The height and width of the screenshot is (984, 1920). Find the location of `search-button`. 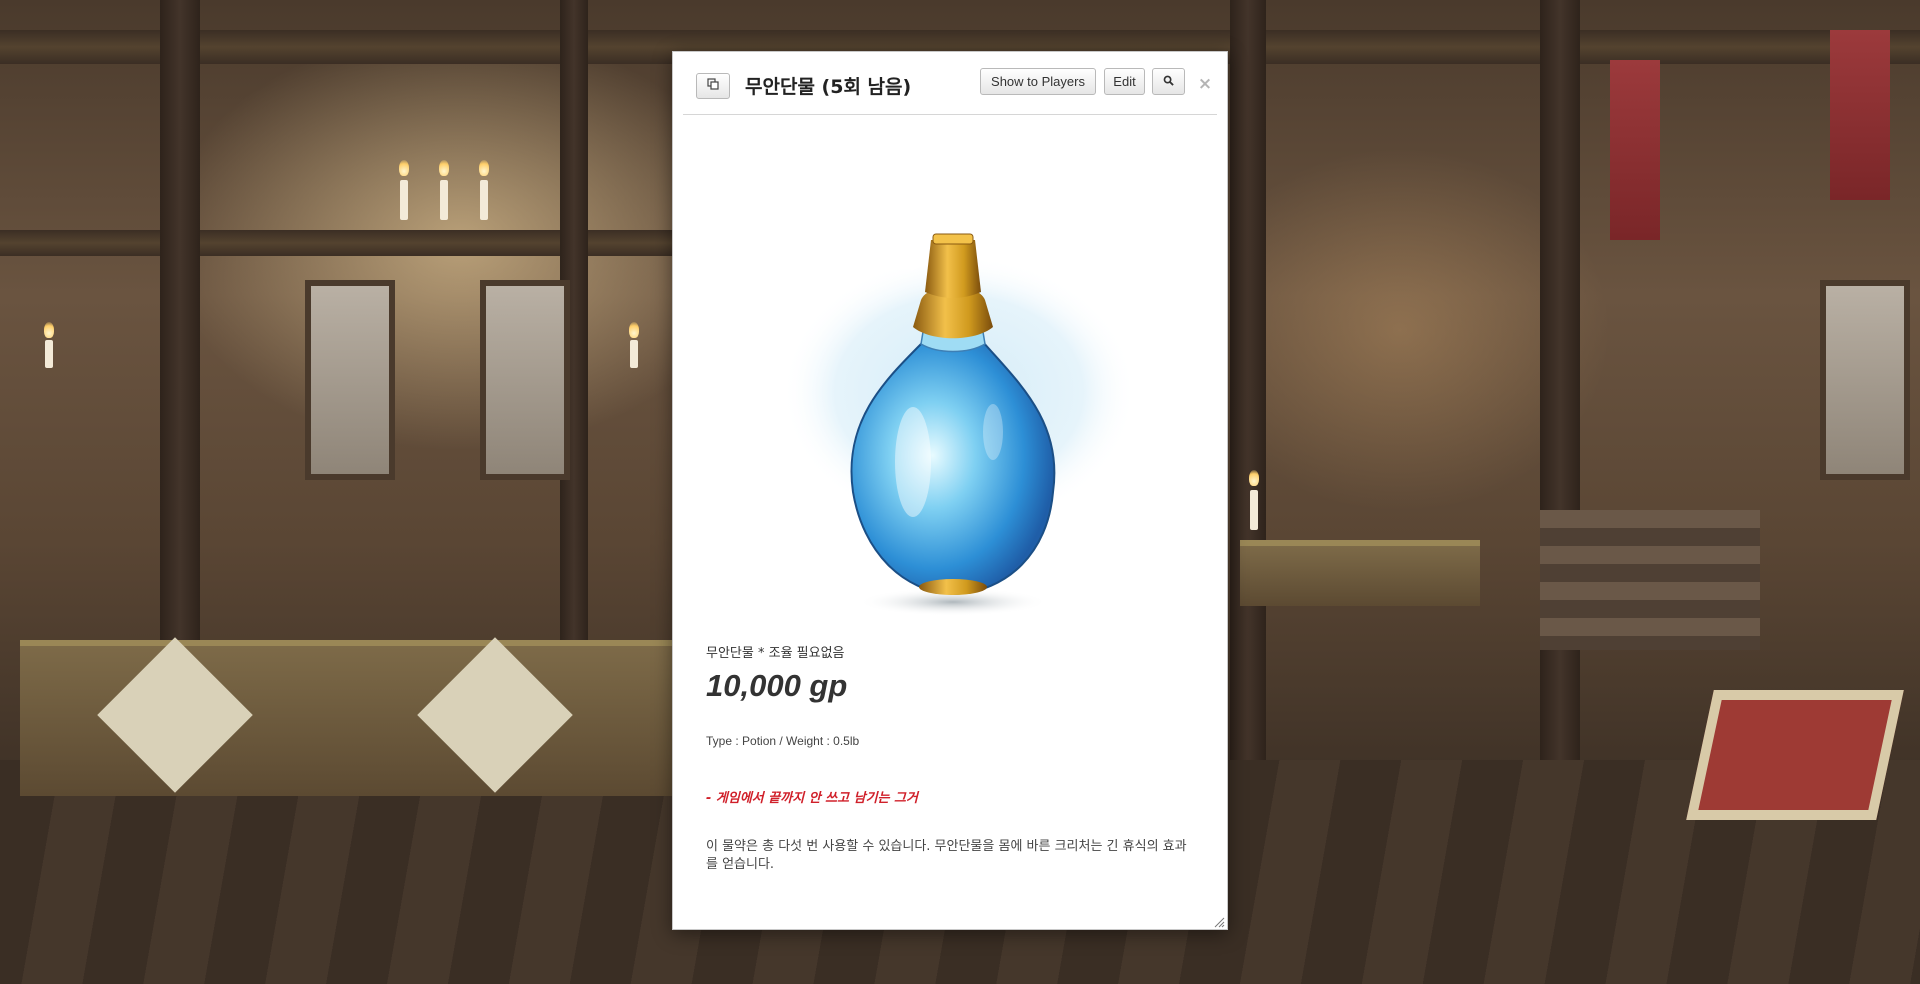

search-button is located at coordinates (1168, 81).